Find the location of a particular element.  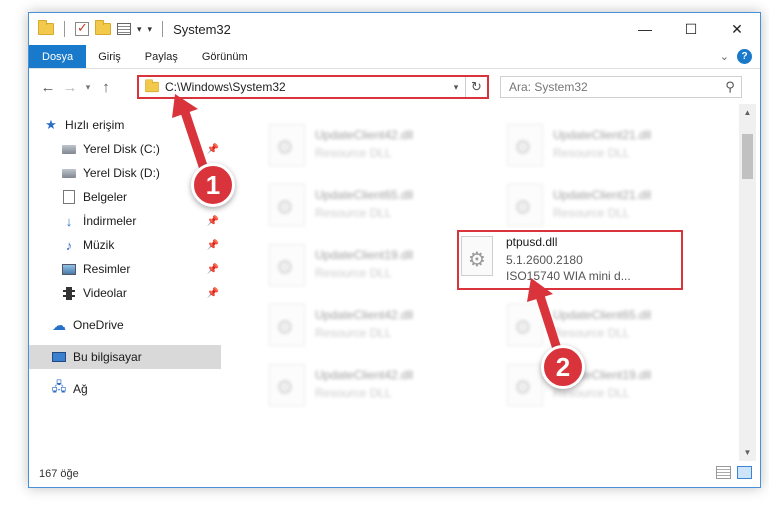

tab-paylas: Paylaş is located at coordinates (161, 56).